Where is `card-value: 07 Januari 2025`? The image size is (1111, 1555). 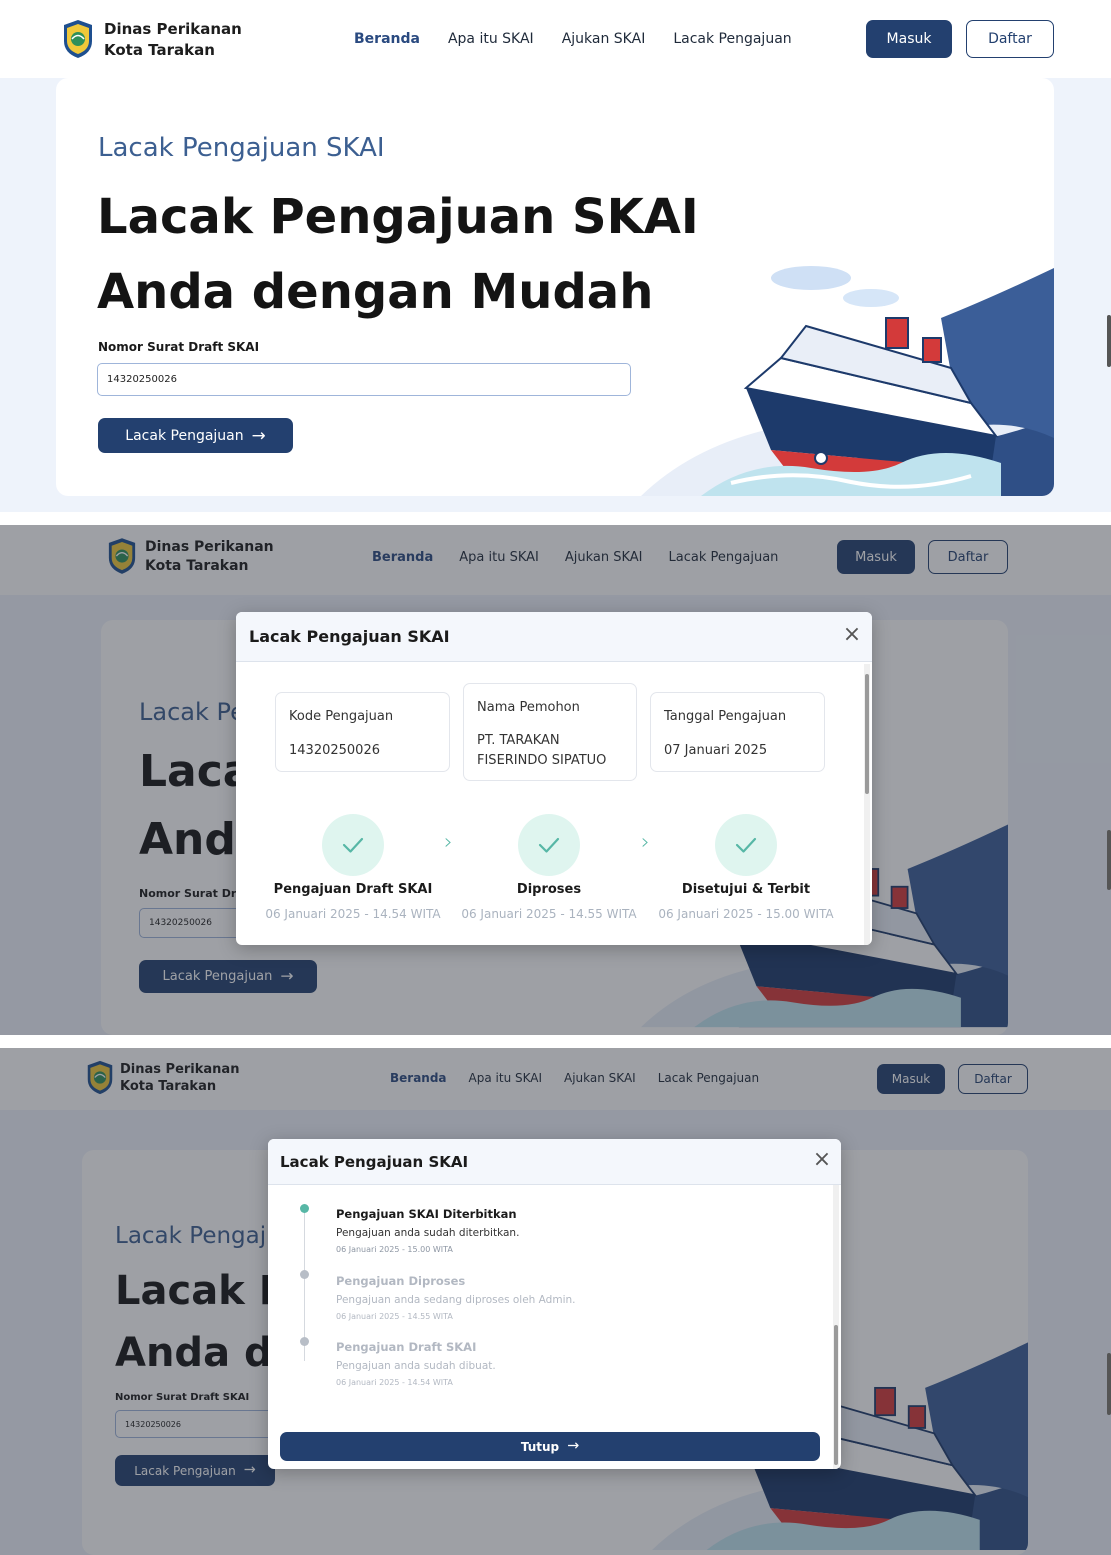 card-value: 07 Januari 2025 is located at coordinates (716, 750).